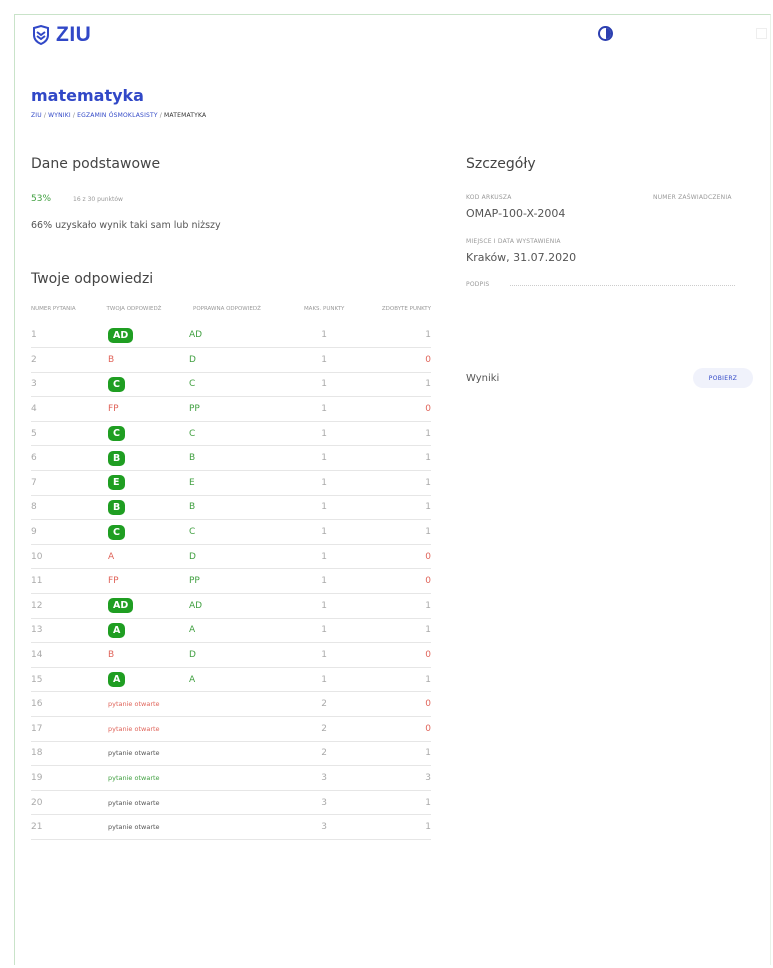 The image size is (773, 968). I want to click on correct-answer: C, so click(241, 532).